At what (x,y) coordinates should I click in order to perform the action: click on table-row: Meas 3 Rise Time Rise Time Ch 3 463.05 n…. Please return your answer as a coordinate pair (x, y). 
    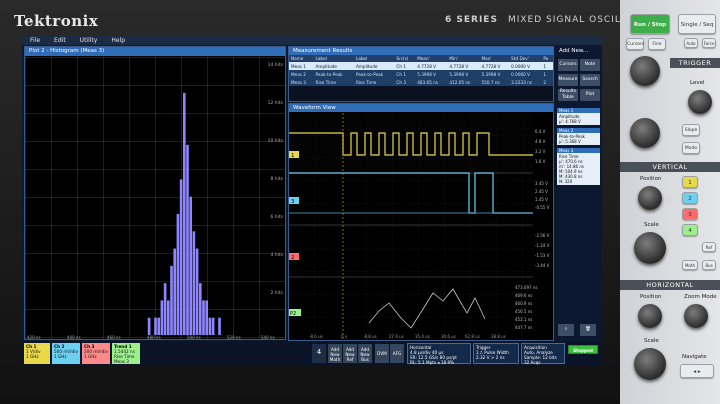
    Looking at the image, I should click on (421, 82).